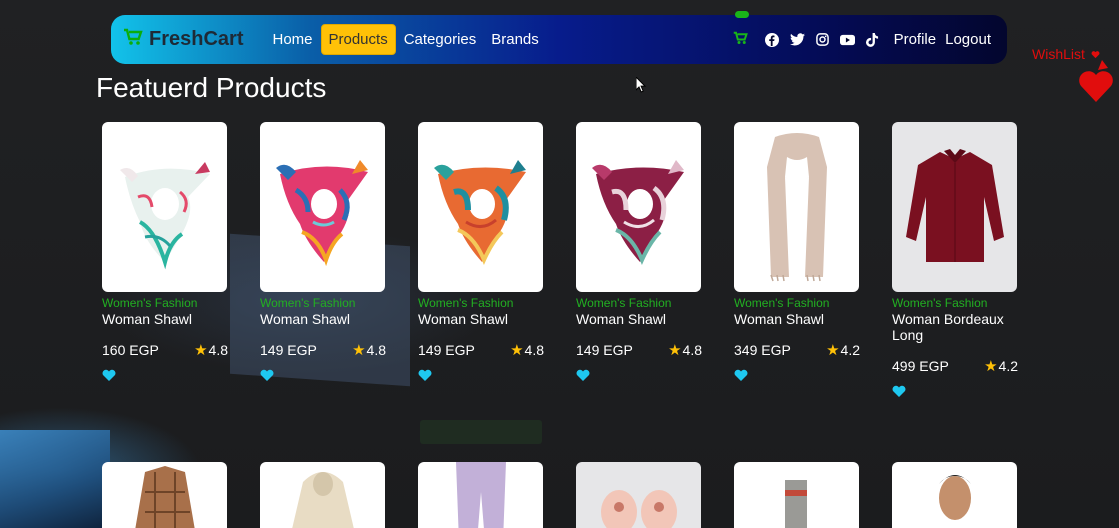  What do you see at coordinates (641, 86) in the screenshot?
I see `mouse-cursor-icon` at bounding box center [641, 86].